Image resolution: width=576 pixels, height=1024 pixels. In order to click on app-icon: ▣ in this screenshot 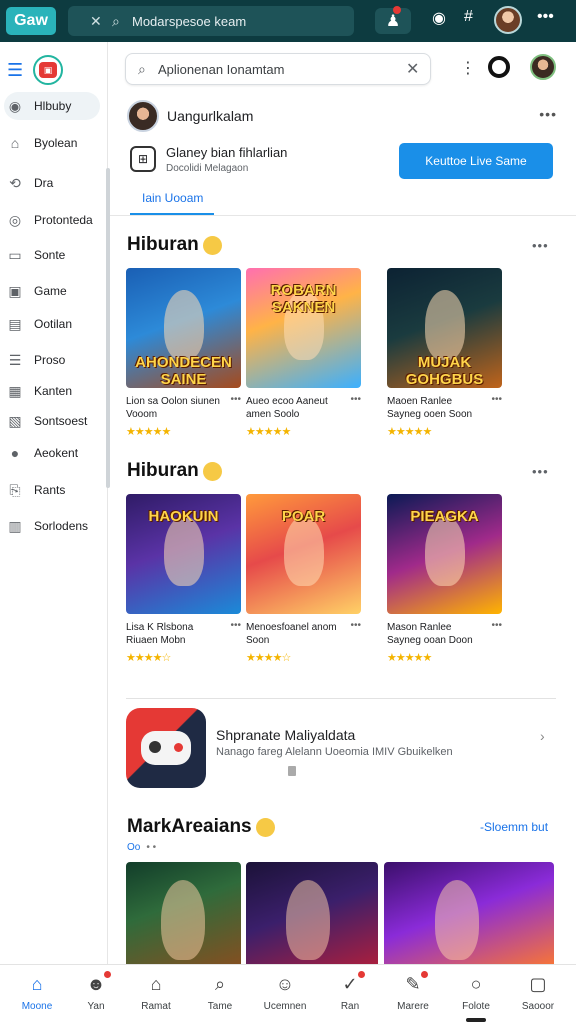, I will do `click(48, 70)`.